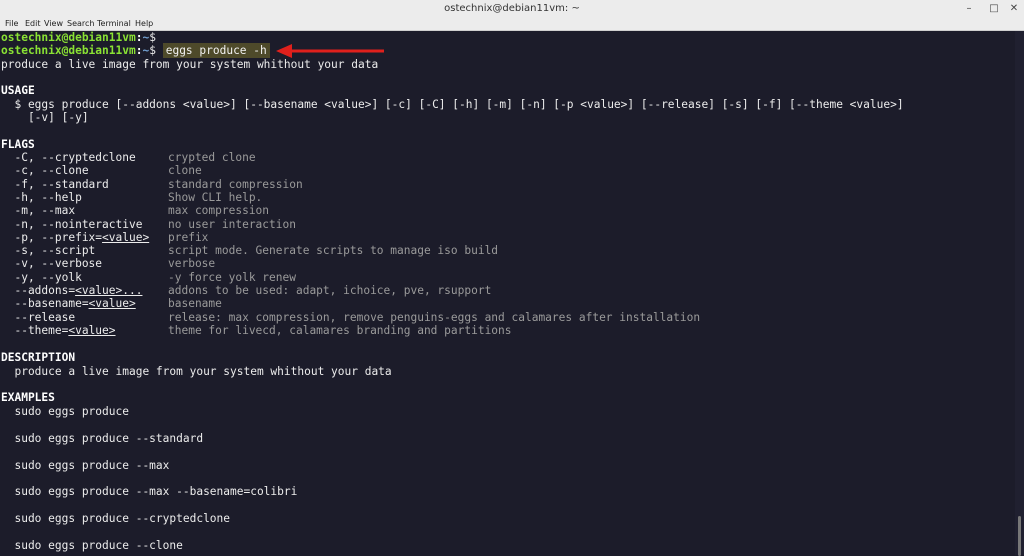 The width and height of the screenshot is (1024, 556). I want to click on highlighted-command: eggs produce -h, so click(216, 50).